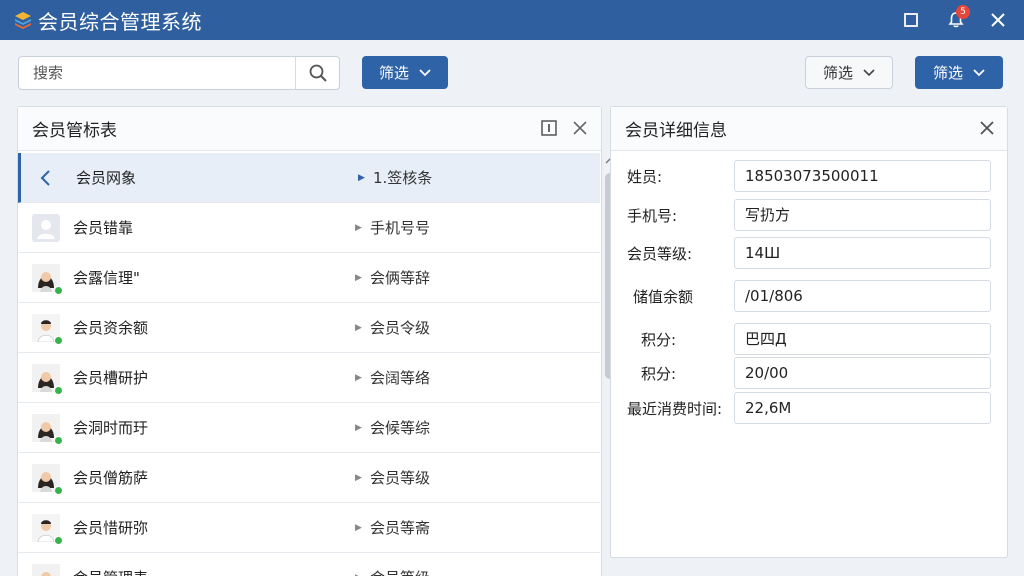 The width and height of the screenshot is (1024, 576). I want to click on search-button, so click(317, 73).